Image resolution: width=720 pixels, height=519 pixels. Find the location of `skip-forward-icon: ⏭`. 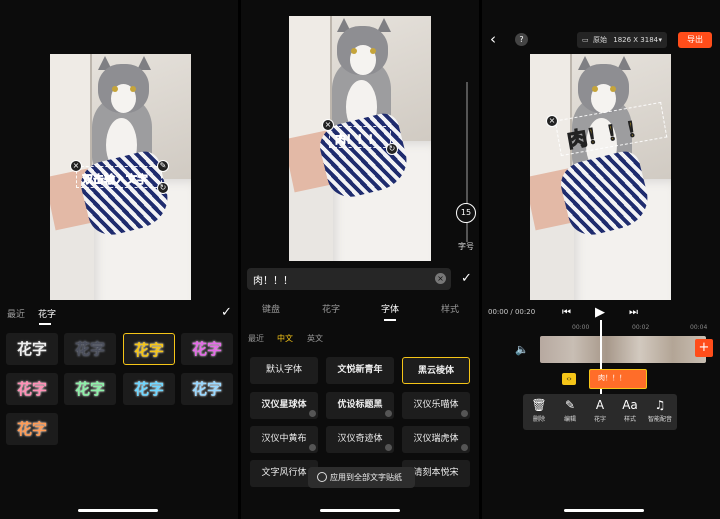

skip-forward-icon: ⏭ is located at coordinates (633, 312).